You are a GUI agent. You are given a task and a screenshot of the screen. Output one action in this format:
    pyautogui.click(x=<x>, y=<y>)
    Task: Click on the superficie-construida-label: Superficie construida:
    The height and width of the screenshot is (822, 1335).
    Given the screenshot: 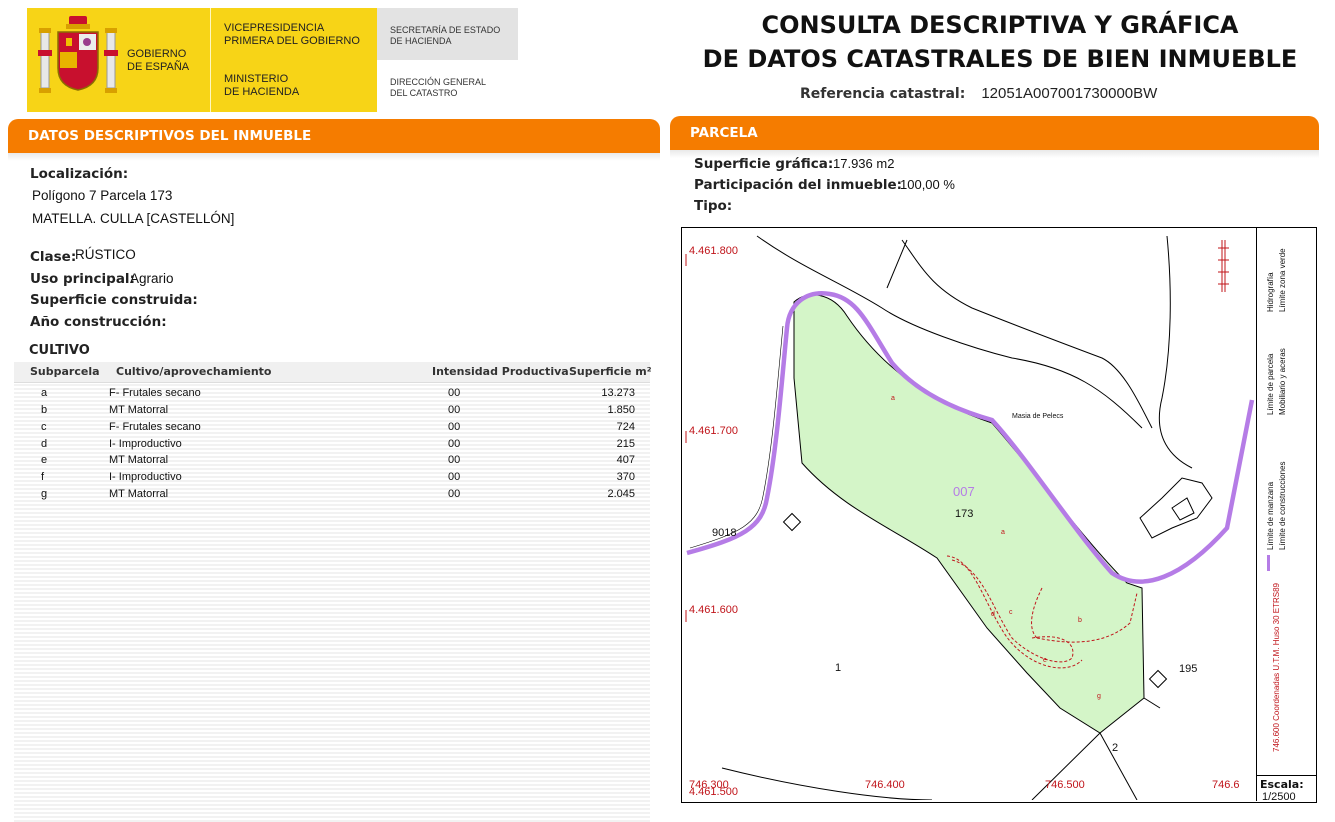 What is the action you would take?
    pyautogui.click(x=114, y=300)
    